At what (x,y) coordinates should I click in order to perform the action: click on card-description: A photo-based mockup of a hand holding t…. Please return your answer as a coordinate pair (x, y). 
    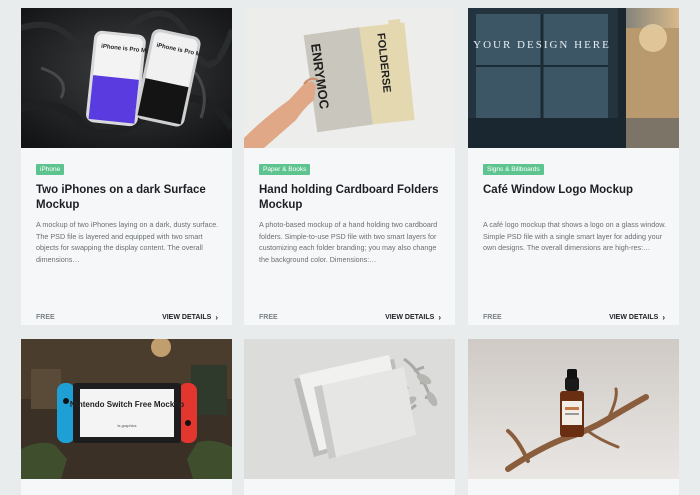
    Looking at the image, I should click on (348, 242).